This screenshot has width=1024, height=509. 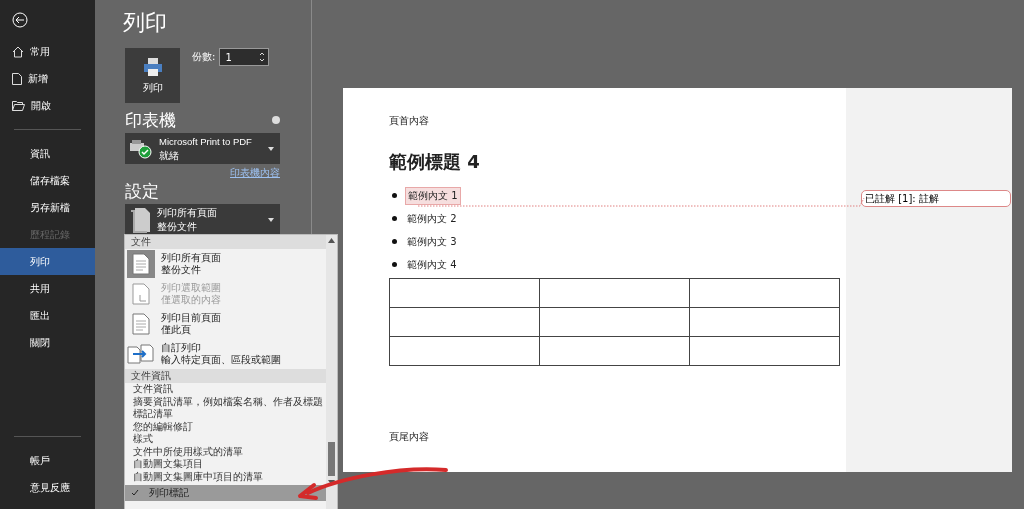 What do you see at coordinates (18, 105) in the screenshot?
I see `folder-icon` at bounding box center [18, 105].